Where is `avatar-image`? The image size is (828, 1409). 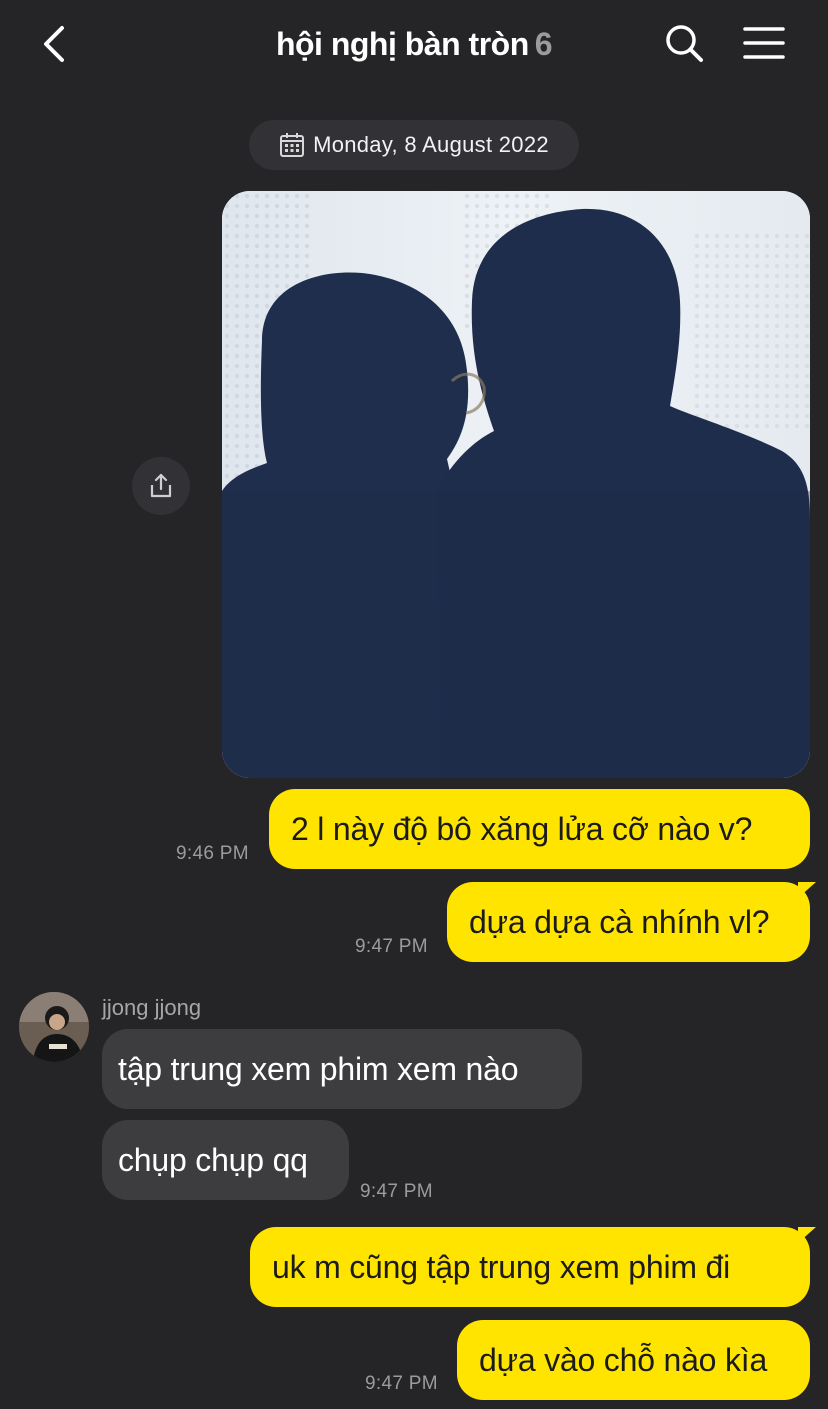 avatar-image is located at coordinates (54, 1027).